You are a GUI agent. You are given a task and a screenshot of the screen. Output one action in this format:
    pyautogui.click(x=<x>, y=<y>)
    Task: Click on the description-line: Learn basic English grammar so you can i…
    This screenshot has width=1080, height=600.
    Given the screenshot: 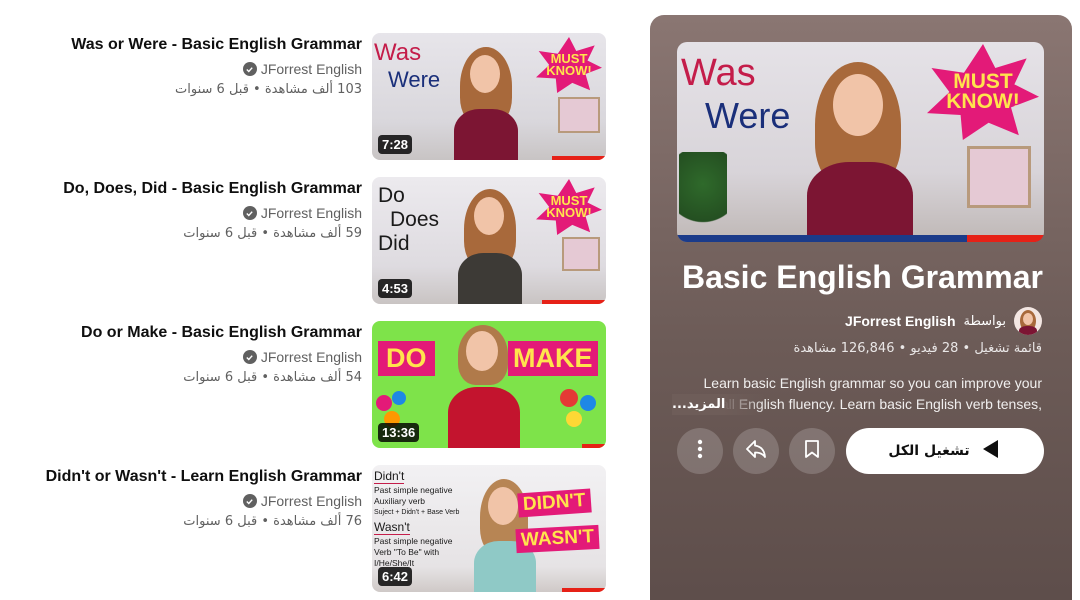 What is the action you would take?
    pyautogui.click(x=873, y=383)
    